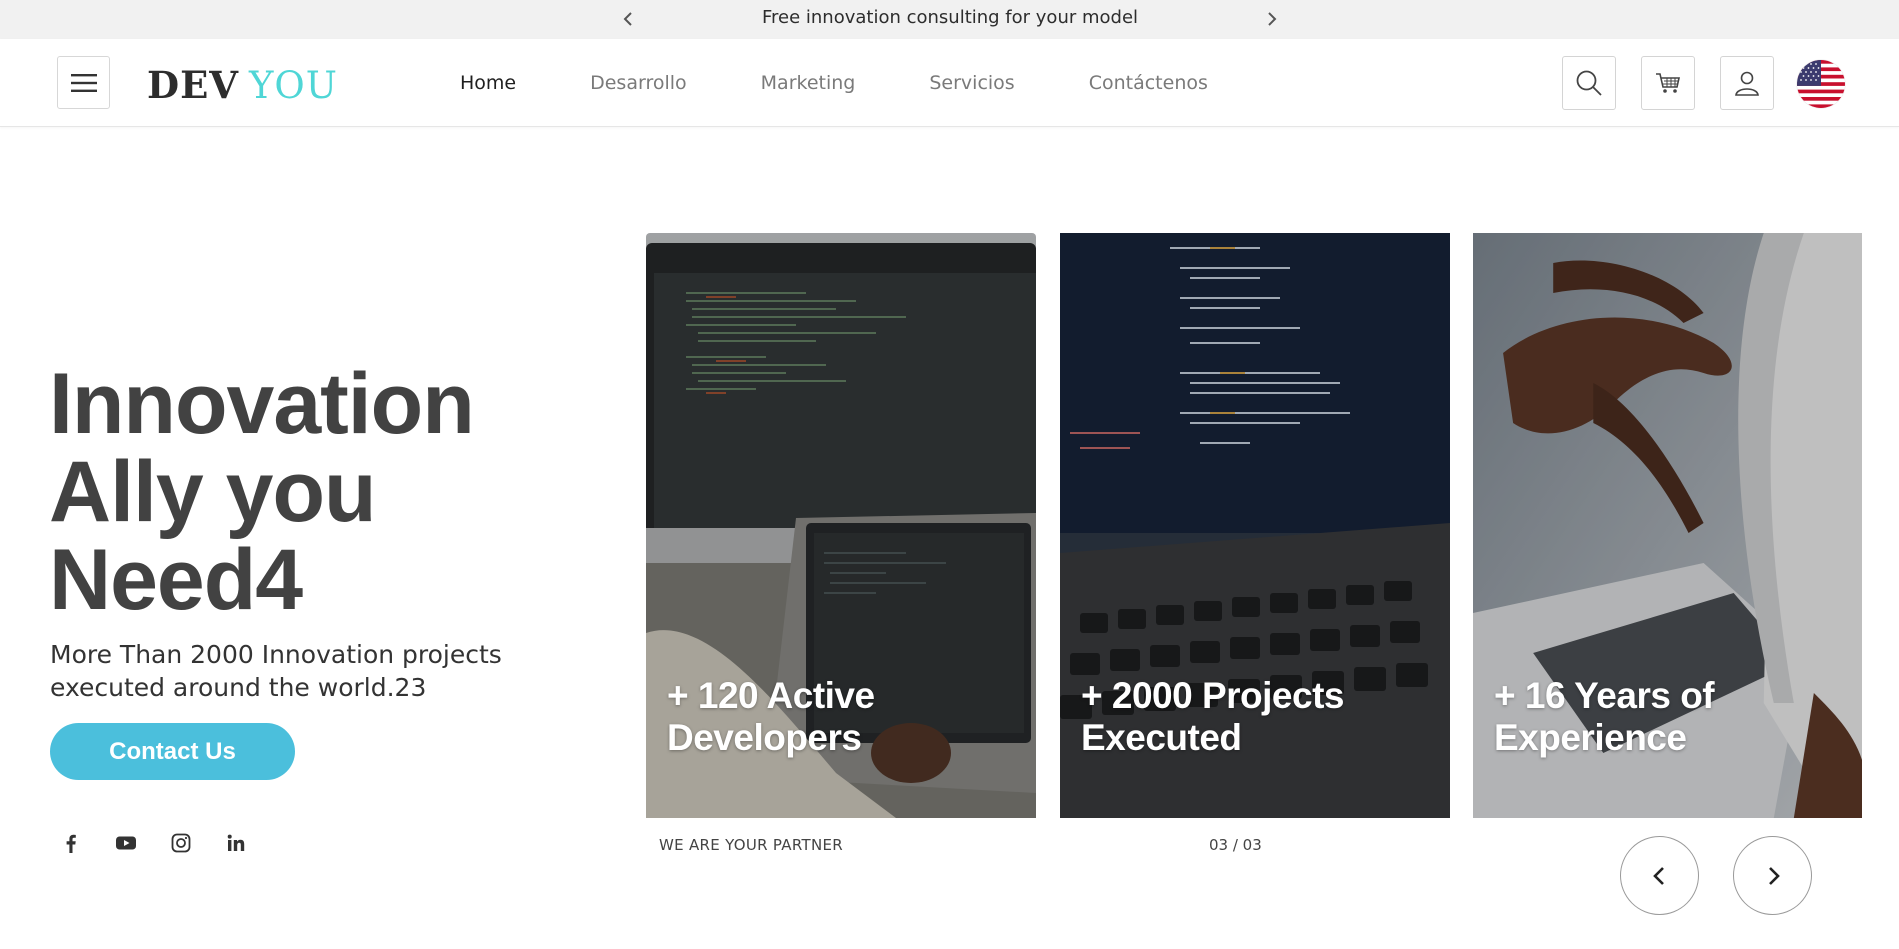 The height and width of the screenshot is (949, 1899). I want to click on youtube-icon, so click(126, 843).